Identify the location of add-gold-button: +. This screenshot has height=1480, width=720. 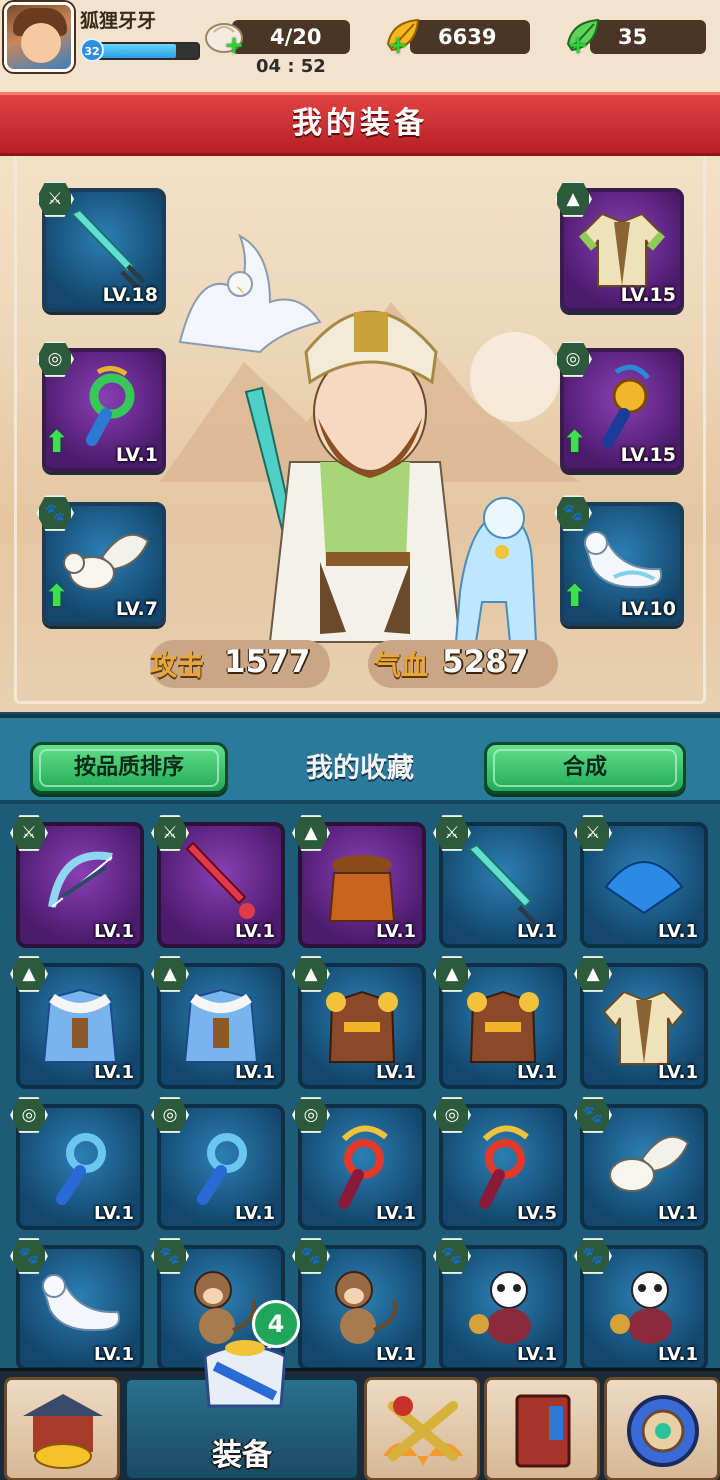
(398, 45).